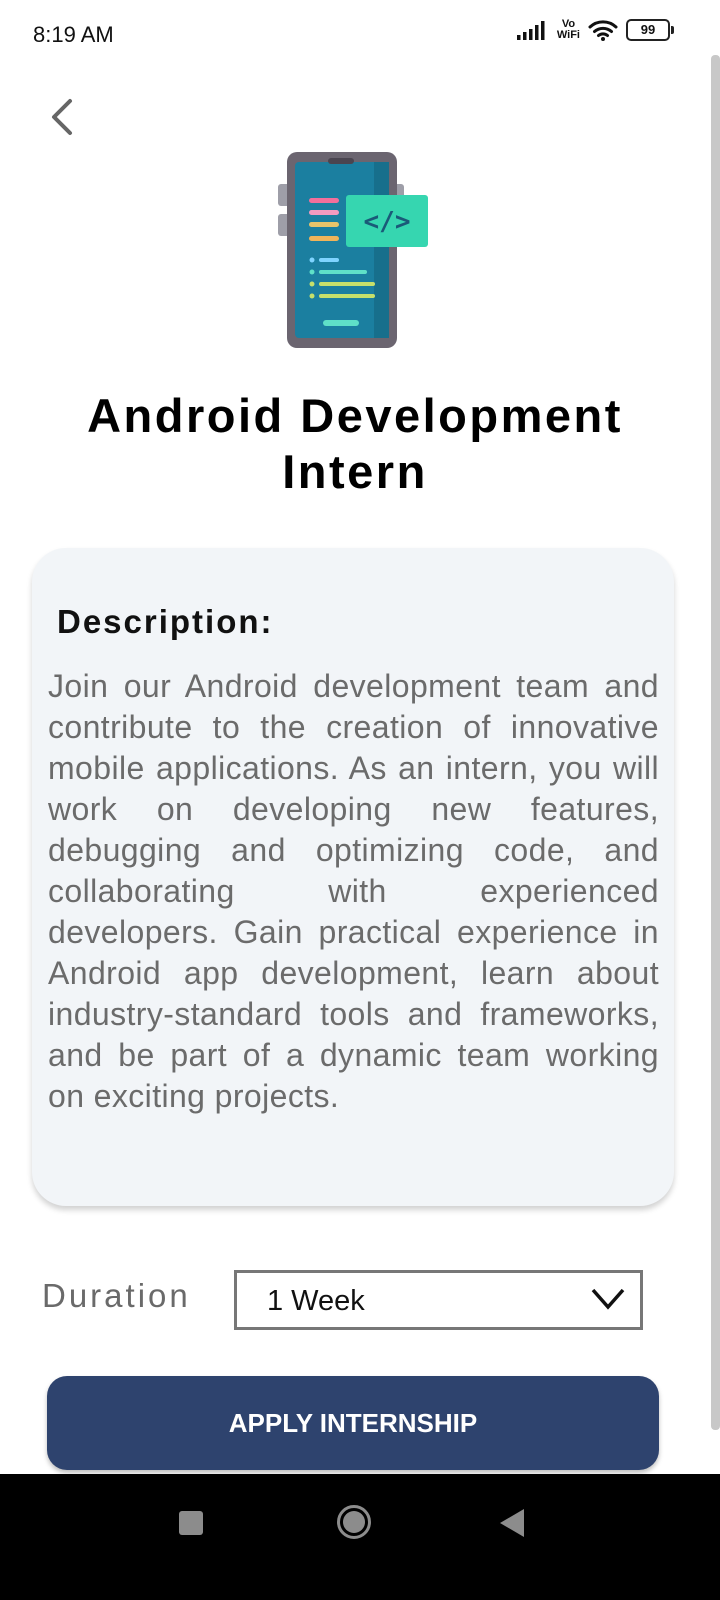 This screenshot has height=1600, width=720. What do you see at coordinates (608, 1299) in the screenshot?
I see `chevron-down-icon` at bounding box center [608, 1299].